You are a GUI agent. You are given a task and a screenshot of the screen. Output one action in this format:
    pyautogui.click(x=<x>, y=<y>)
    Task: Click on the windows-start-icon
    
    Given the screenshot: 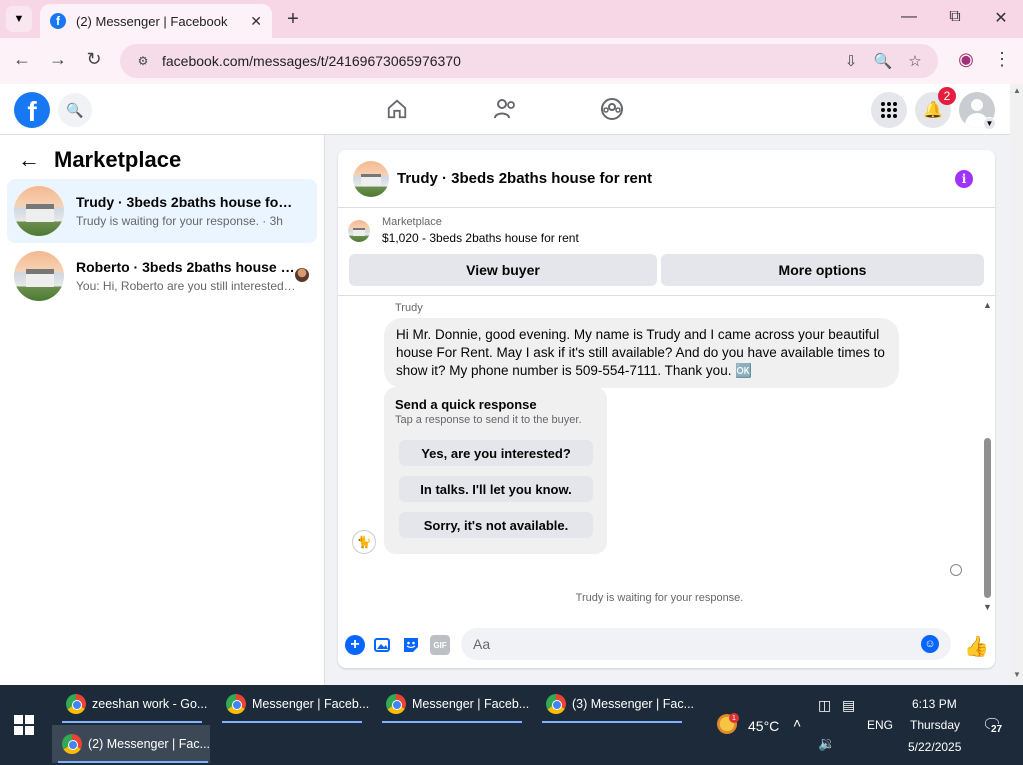 What is the action you would take?
    pyautogui.click(x=24, y=725)
    